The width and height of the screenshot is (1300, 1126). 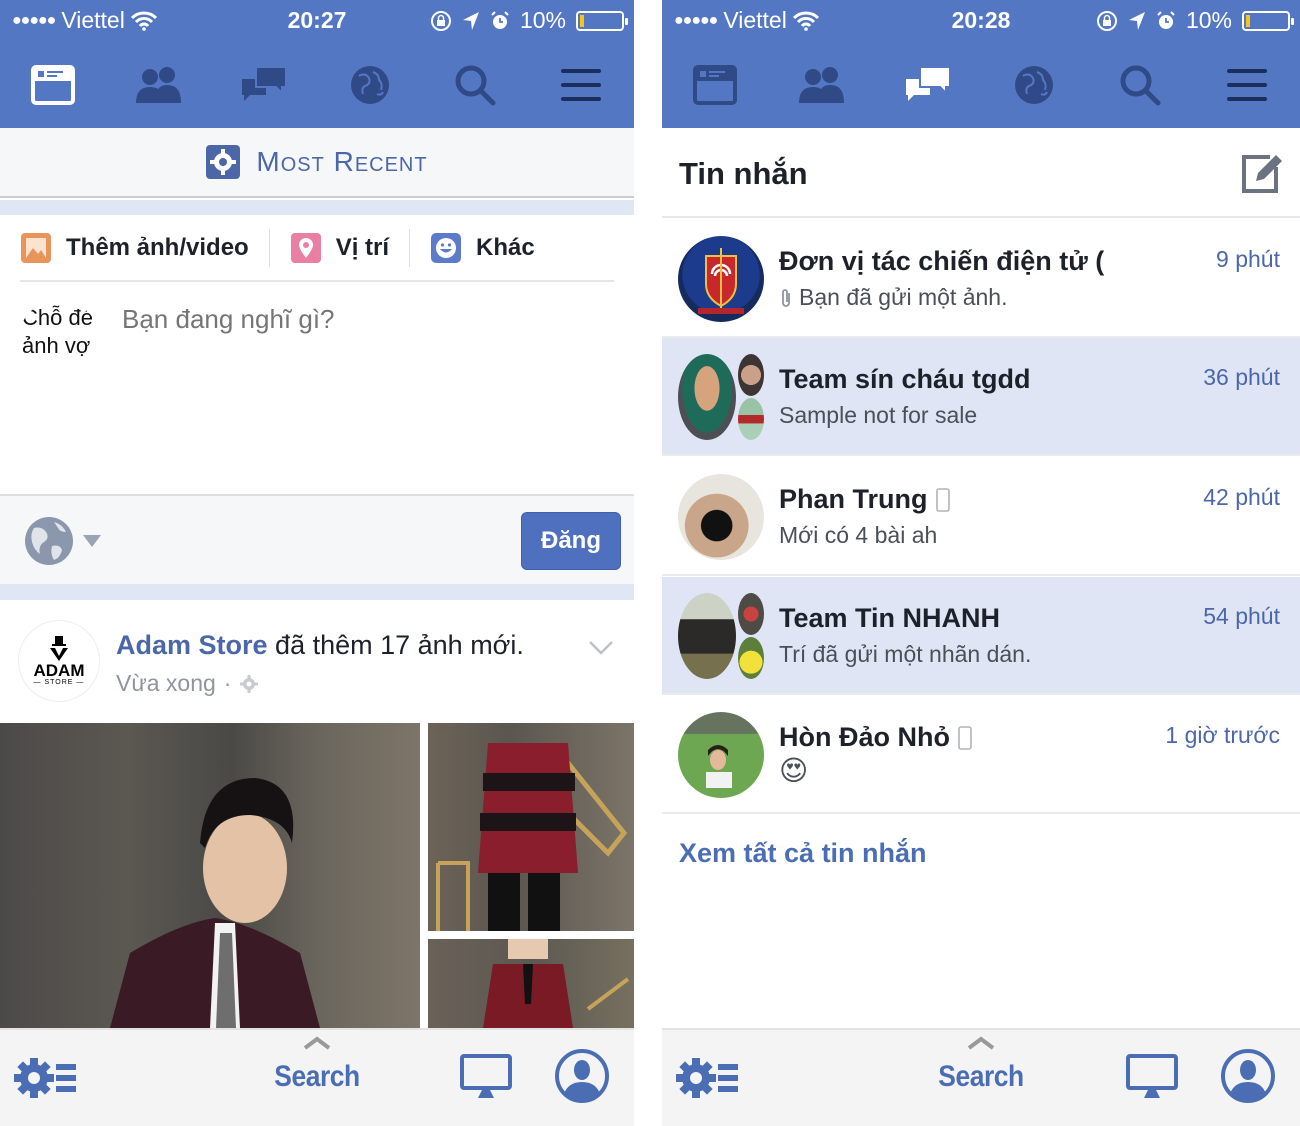 I want to click on page-name-link: Adam Store, so click(x=192, y=645).